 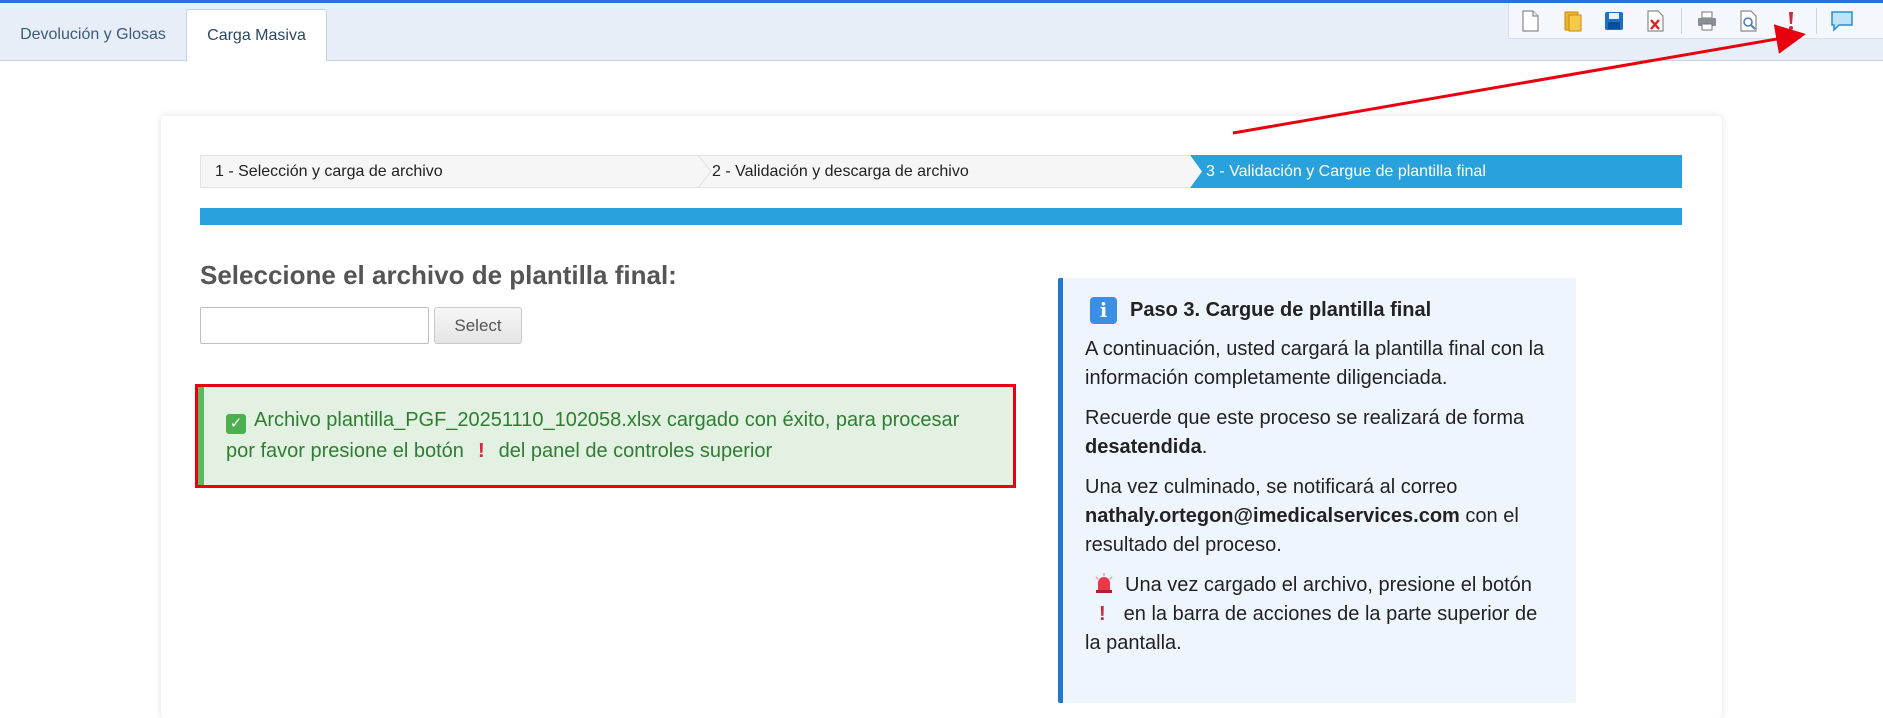 I want to click on print-icon, so click(x=1707, y=20).